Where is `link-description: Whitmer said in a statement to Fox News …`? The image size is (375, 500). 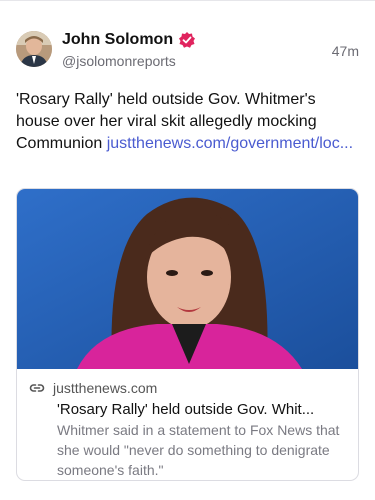 link-description: Whitmer said in a statement to Fox News … is located at coordinates (198, 450).